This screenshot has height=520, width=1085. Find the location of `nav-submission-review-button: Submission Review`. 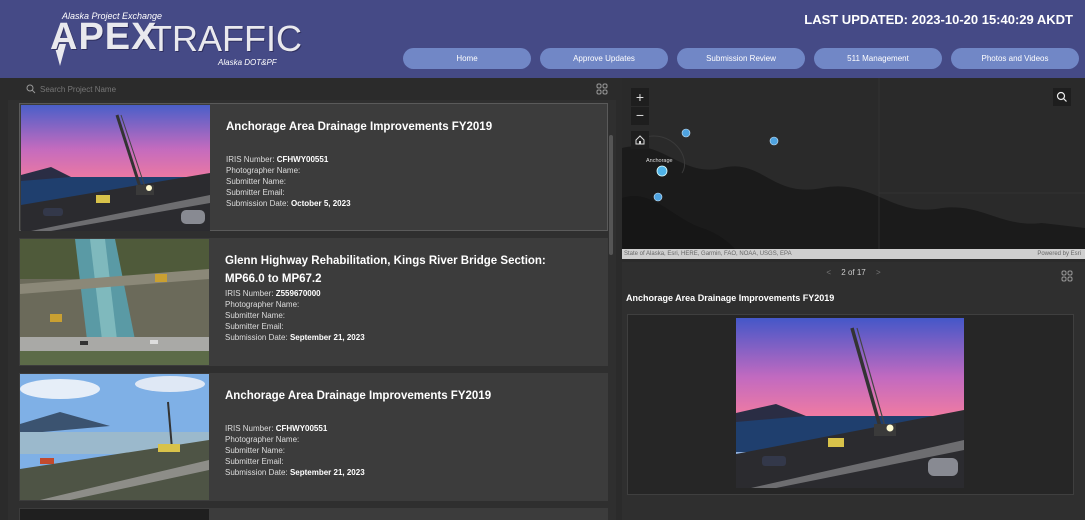

nav-submission-review-button: Submission Review is located at coordinates (741, 58).